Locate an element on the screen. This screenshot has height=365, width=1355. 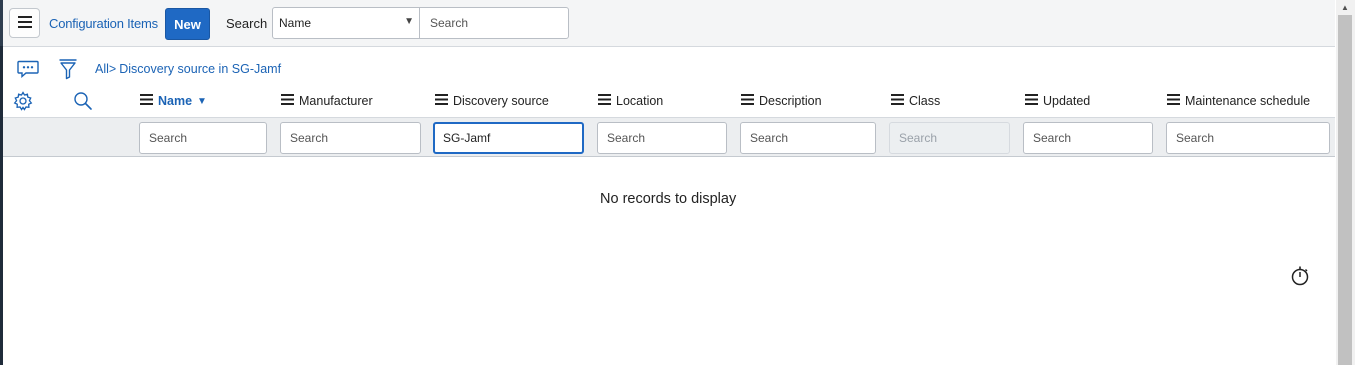
personalize-list-button is located at coordinates (23, 102).